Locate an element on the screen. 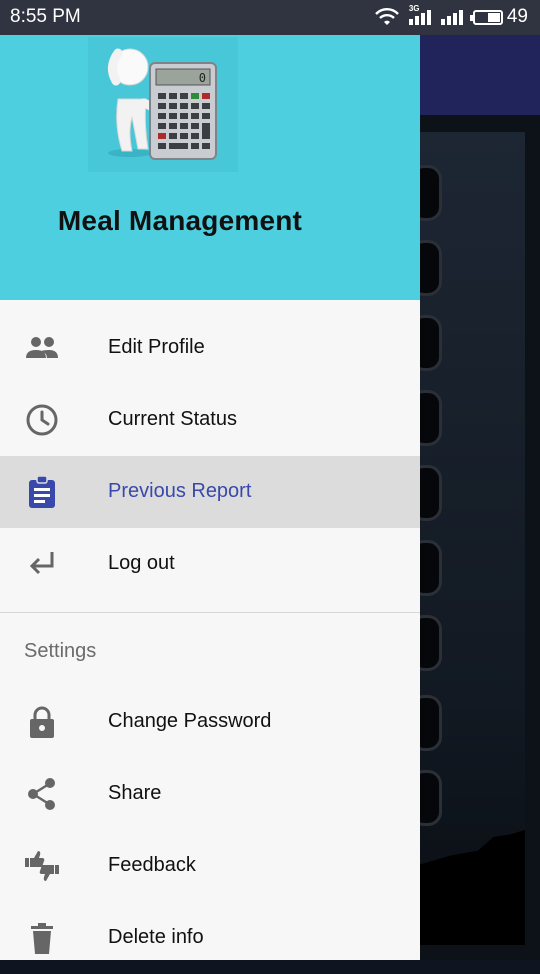  divider is located at coordinates (210, 612).